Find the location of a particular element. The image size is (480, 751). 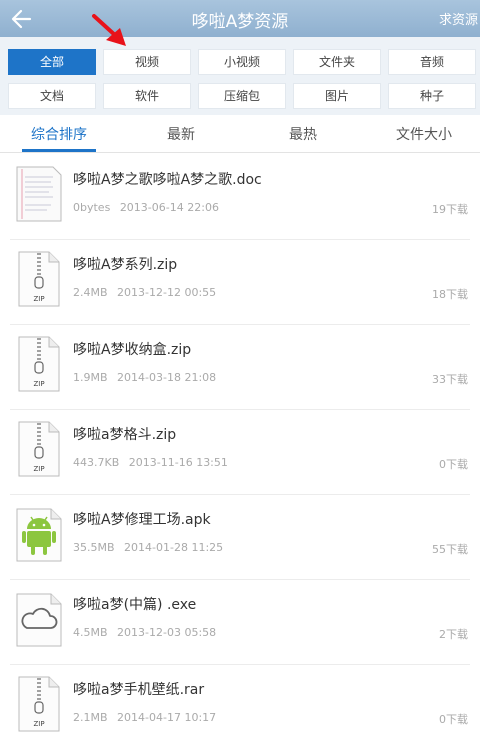

file-meta: 35.5MB 2014-01-28 11:25 is located at coordinates (151, 547).